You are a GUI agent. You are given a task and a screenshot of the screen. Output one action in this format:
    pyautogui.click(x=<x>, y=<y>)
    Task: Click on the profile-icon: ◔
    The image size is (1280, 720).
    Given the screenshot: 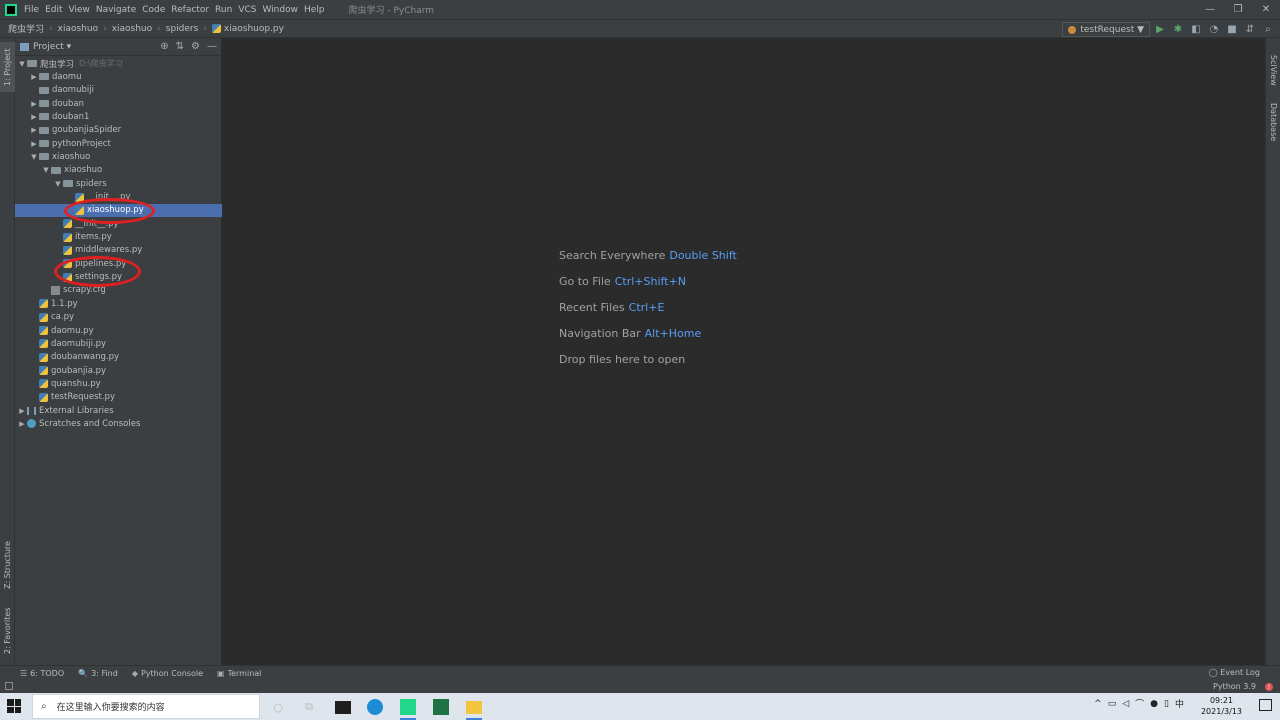 What is the action you would take?
    pyautogui.click(x=1214, y=30)
    